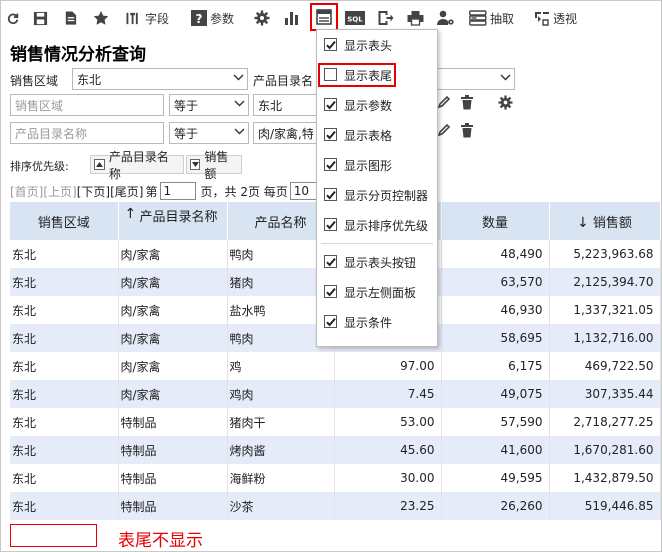 Image resolution: width=662 pixels, height=552 pixels. What do you see at coordinates (214, 165) in the screenshot?
I see `sort-chip-sales: 销售额` at bounding box center [214, 165].